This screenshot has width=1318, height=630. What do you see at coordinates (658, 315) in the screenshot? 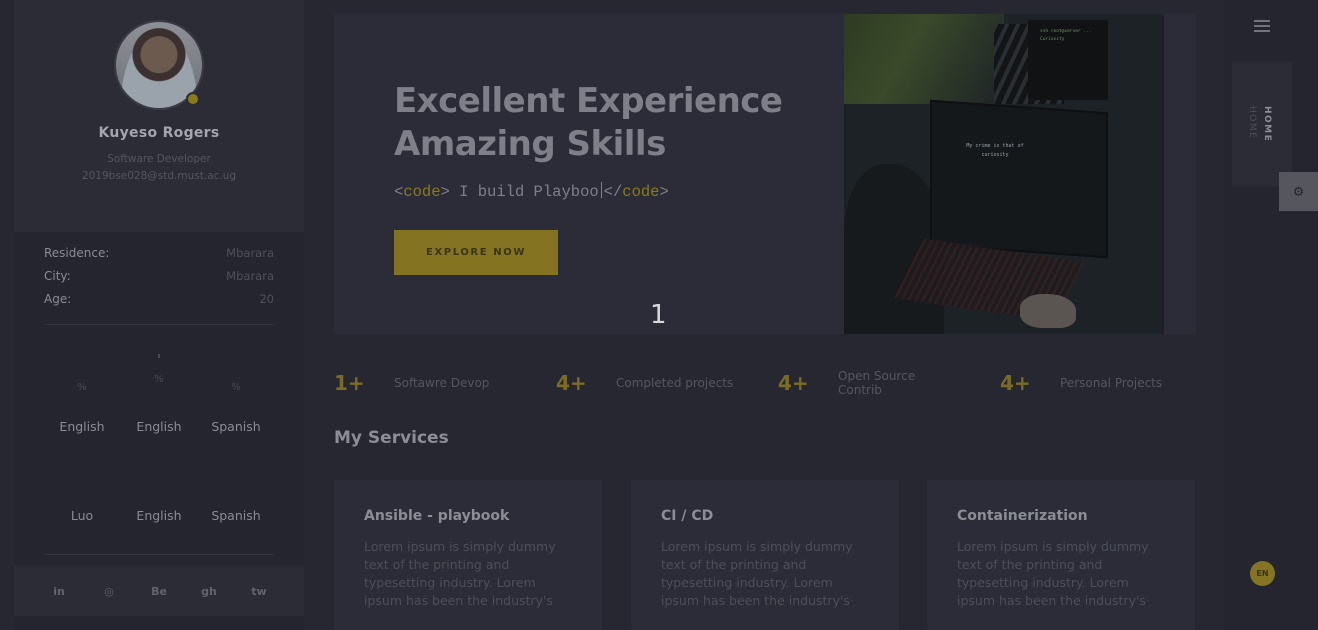
I see `page-number: 1` at bounding box center [658, 315].